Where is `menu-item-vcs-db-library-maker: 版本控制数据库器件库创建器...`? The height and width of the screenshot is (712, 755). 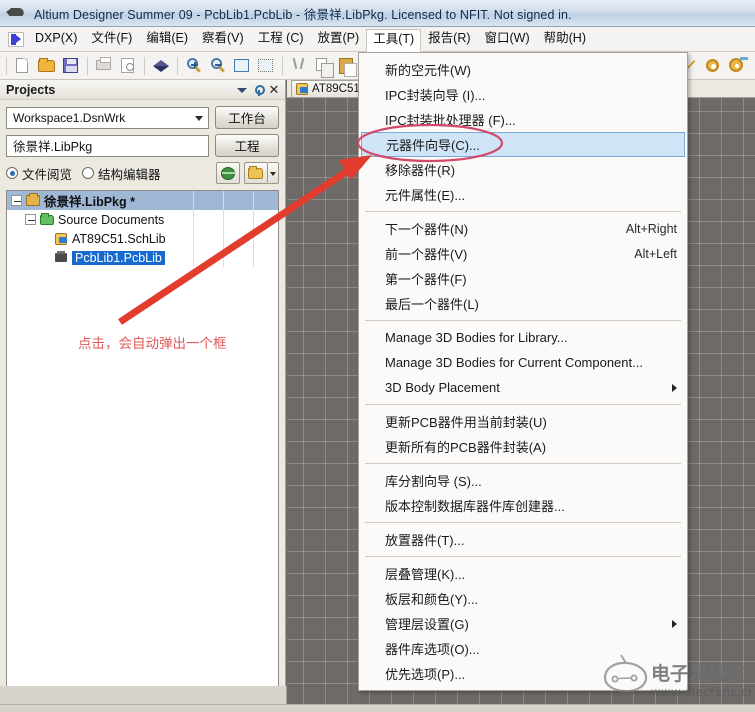 menu-item-vcs-db-library-maker: 版本控制数据库器件库创建器... is located at coordinates (523, 505).